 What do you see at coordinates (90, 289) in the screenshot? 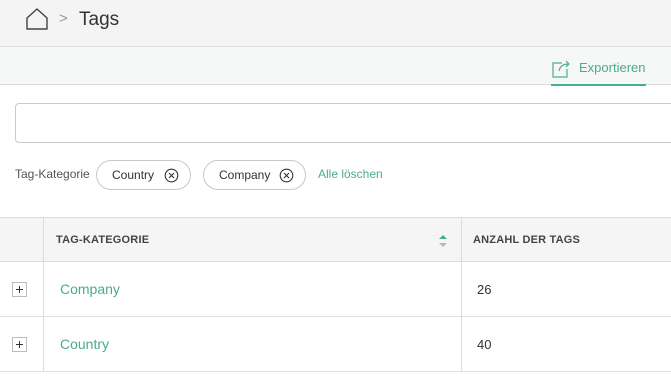
I see `category-link: Company` at bounding box center [90, 289].